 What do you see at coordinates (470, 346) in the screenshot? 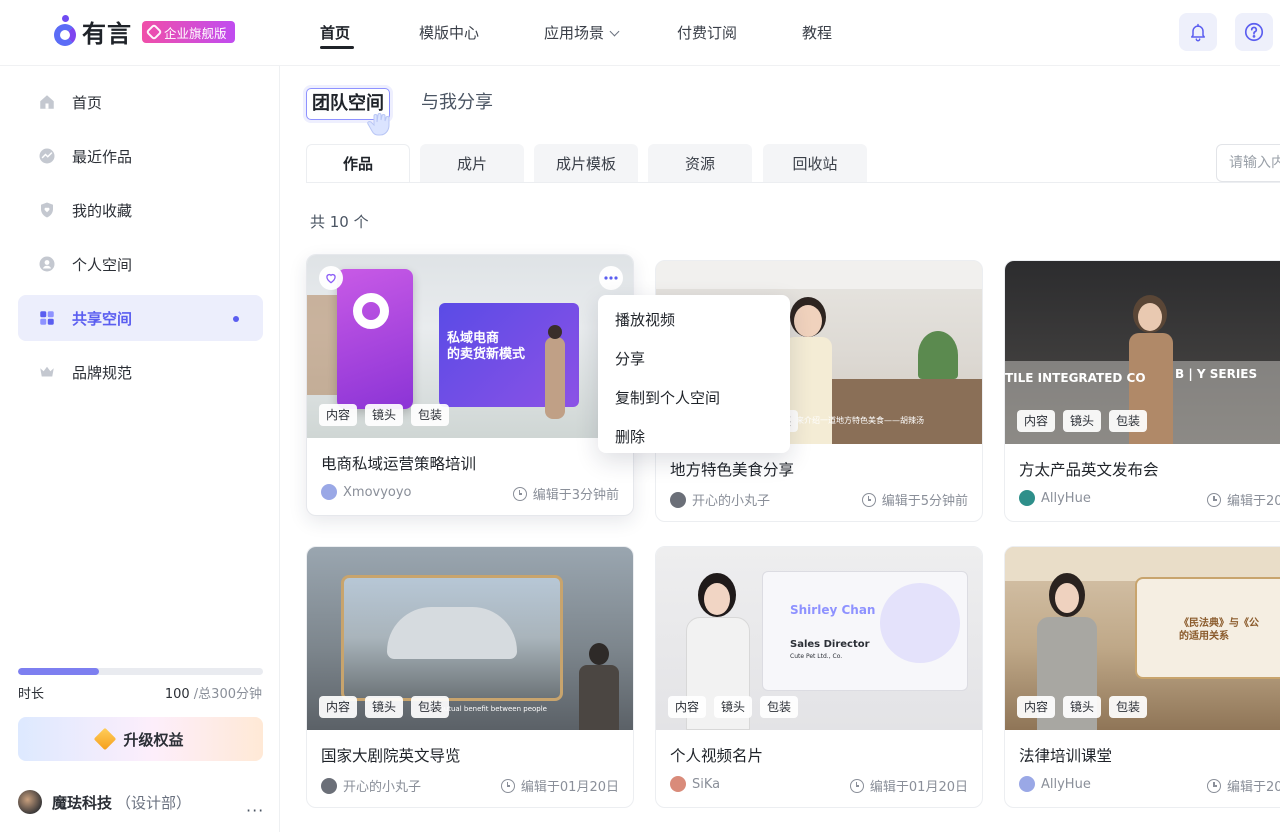
I see `card-thumbnail: 私域电商 的卖货新模式 内容 镜头 包装` at bounding box center [470, 346].